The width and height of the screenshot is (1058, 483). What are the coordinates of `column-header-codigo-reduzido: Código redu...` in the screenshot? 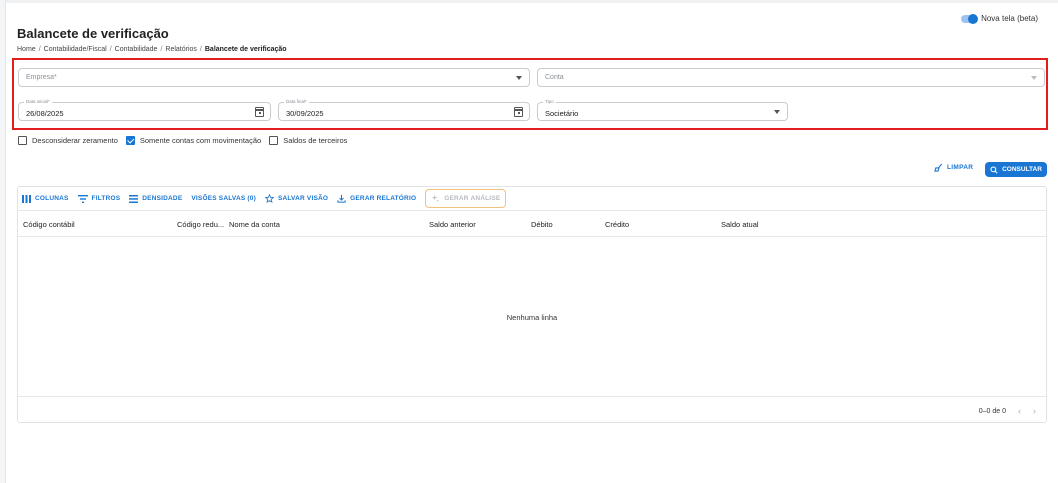 It's located at (200, 224).